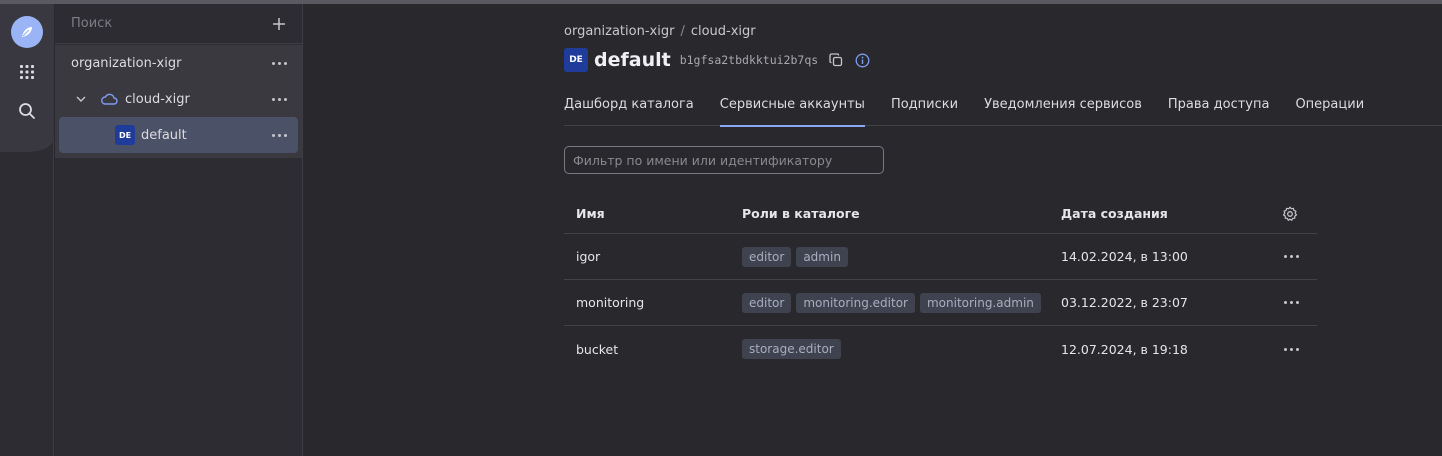 This screenshot has width=1442, height=456. I want to click on account-name: monitoring, so click(610, 302).